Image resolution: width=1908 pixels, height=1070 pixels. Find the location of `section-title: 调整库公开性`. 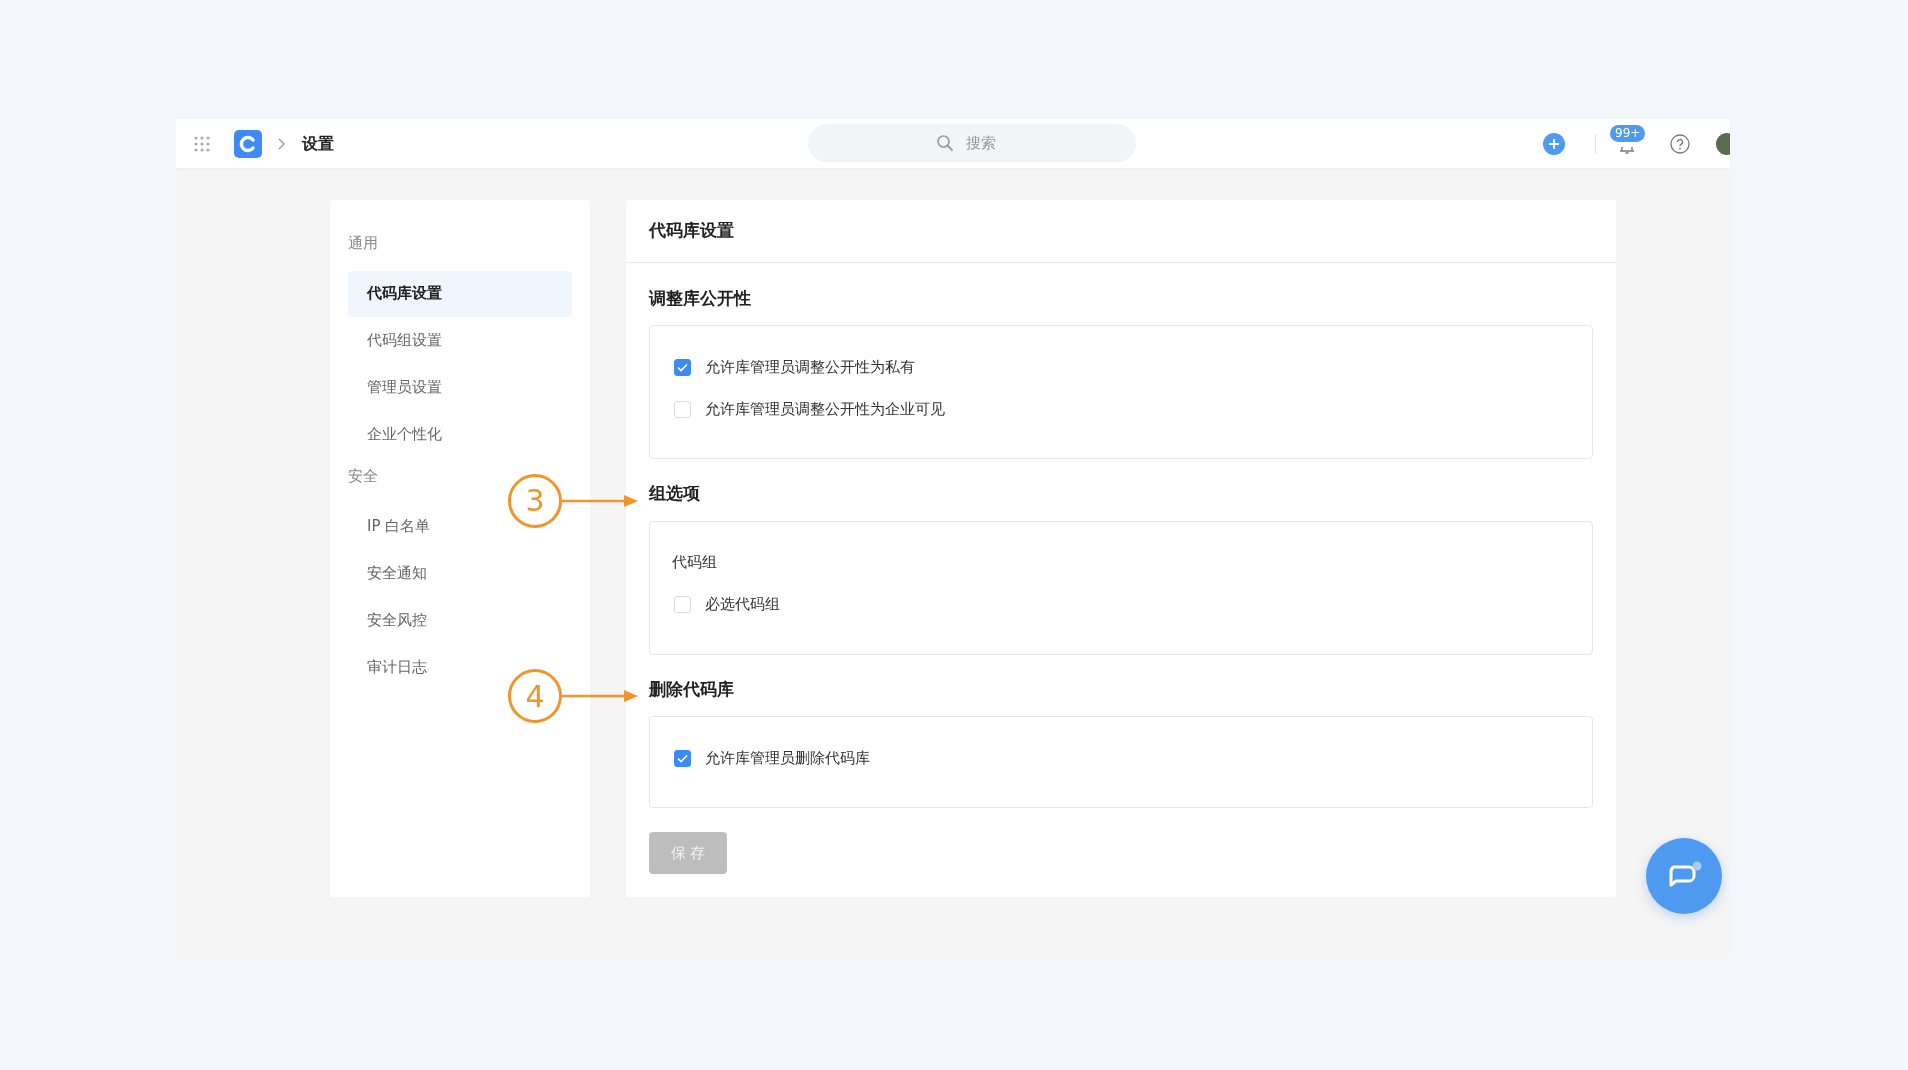

section-title: 调整库公开性 is located at coordinates (700, 298).